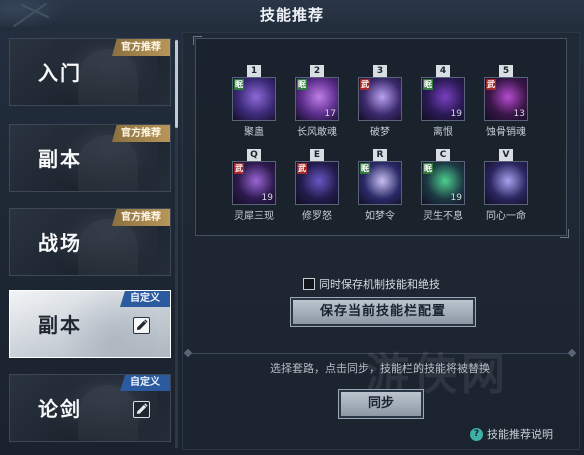 The image size is (584, 455). I want to click on preset-item-zhanchang: 战场 官方推荐, so click(90, 242).